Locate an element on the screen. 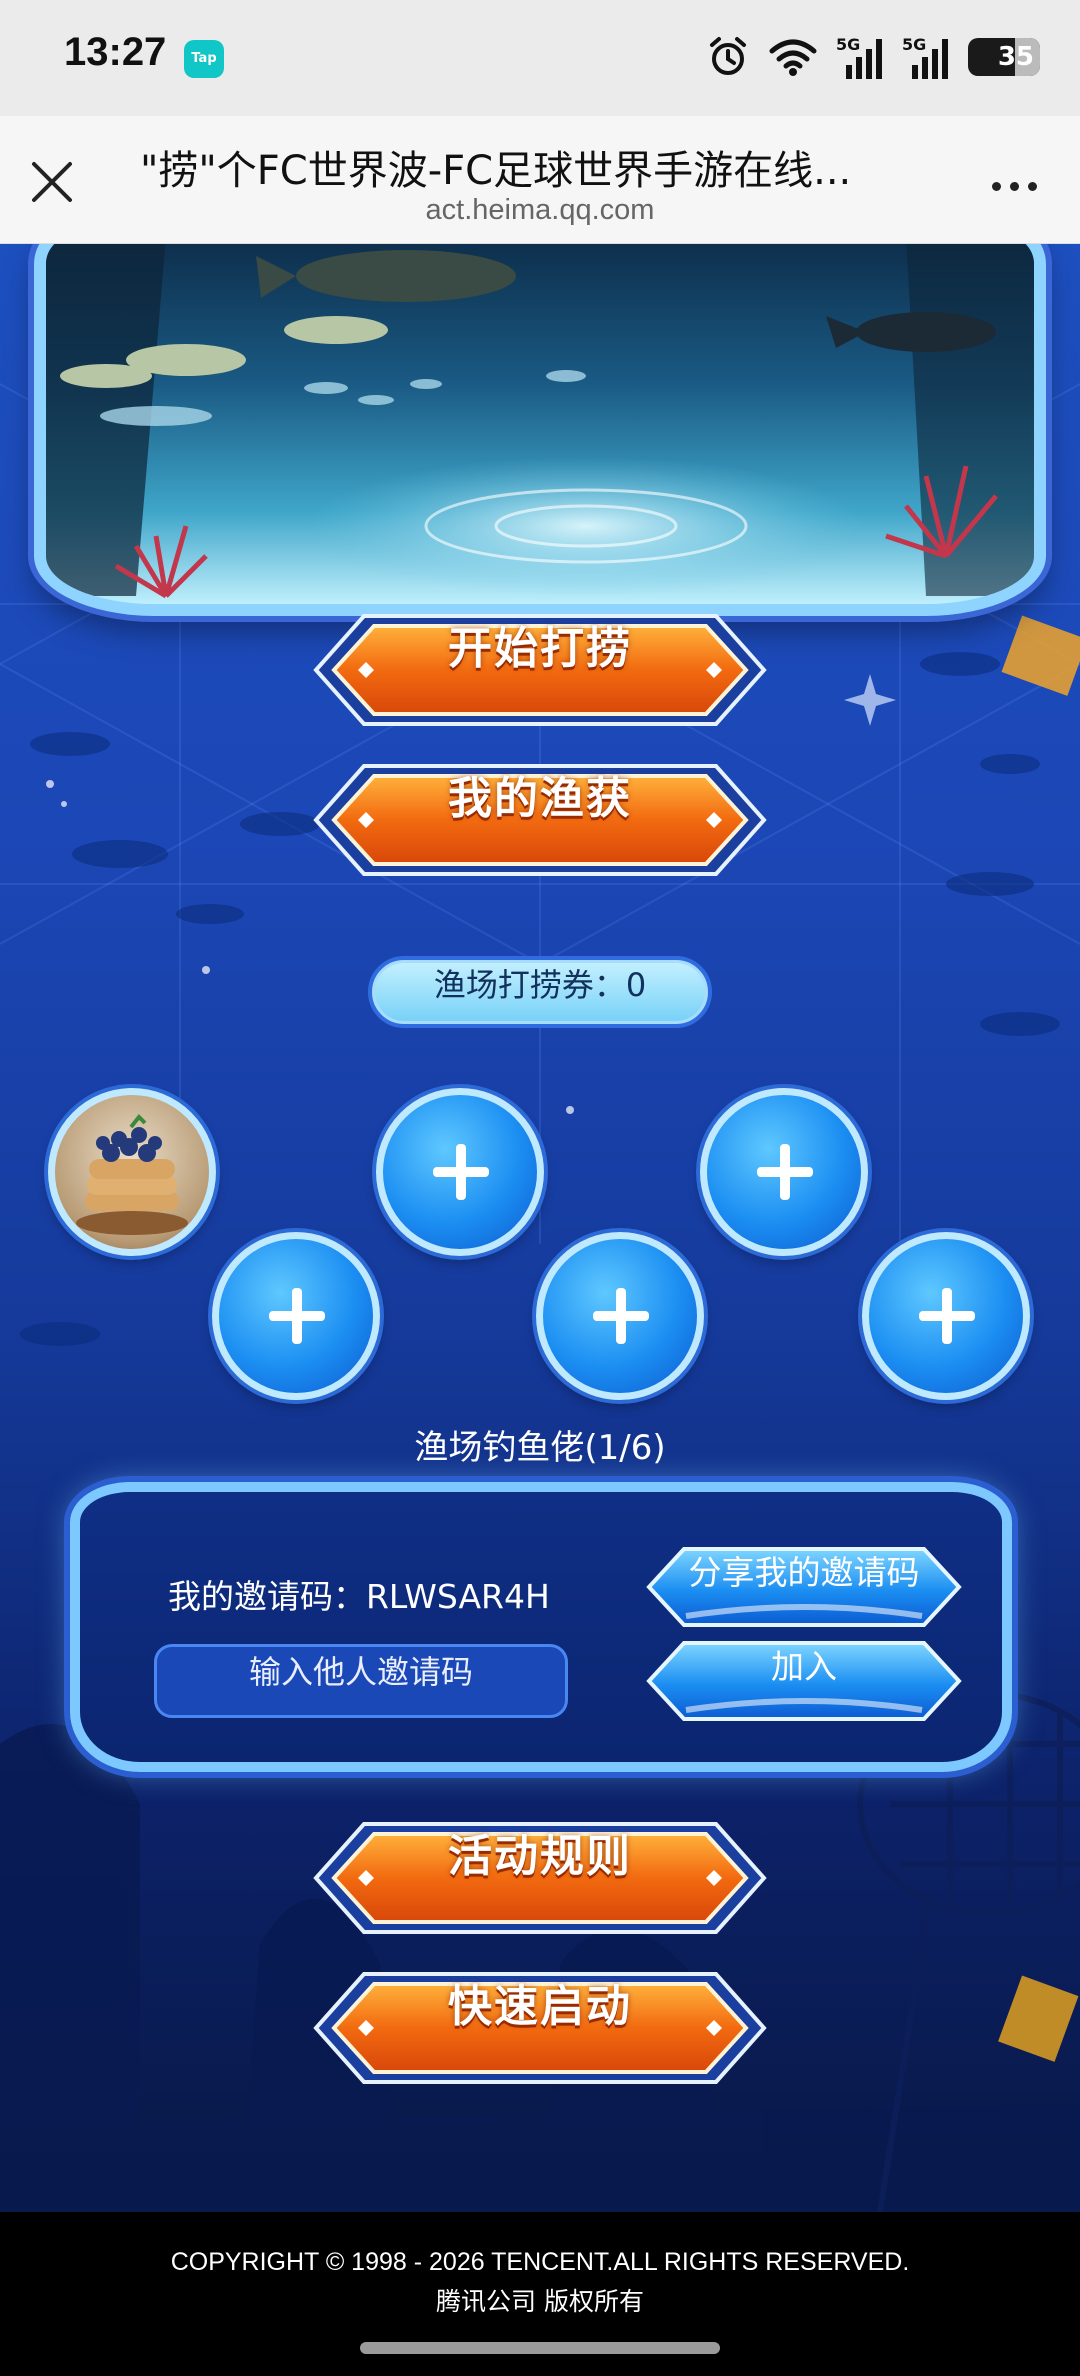 The image size is (1080, 2376). company-text: 腾讯公司 版权所有 is located at coordinates (540, 2301).